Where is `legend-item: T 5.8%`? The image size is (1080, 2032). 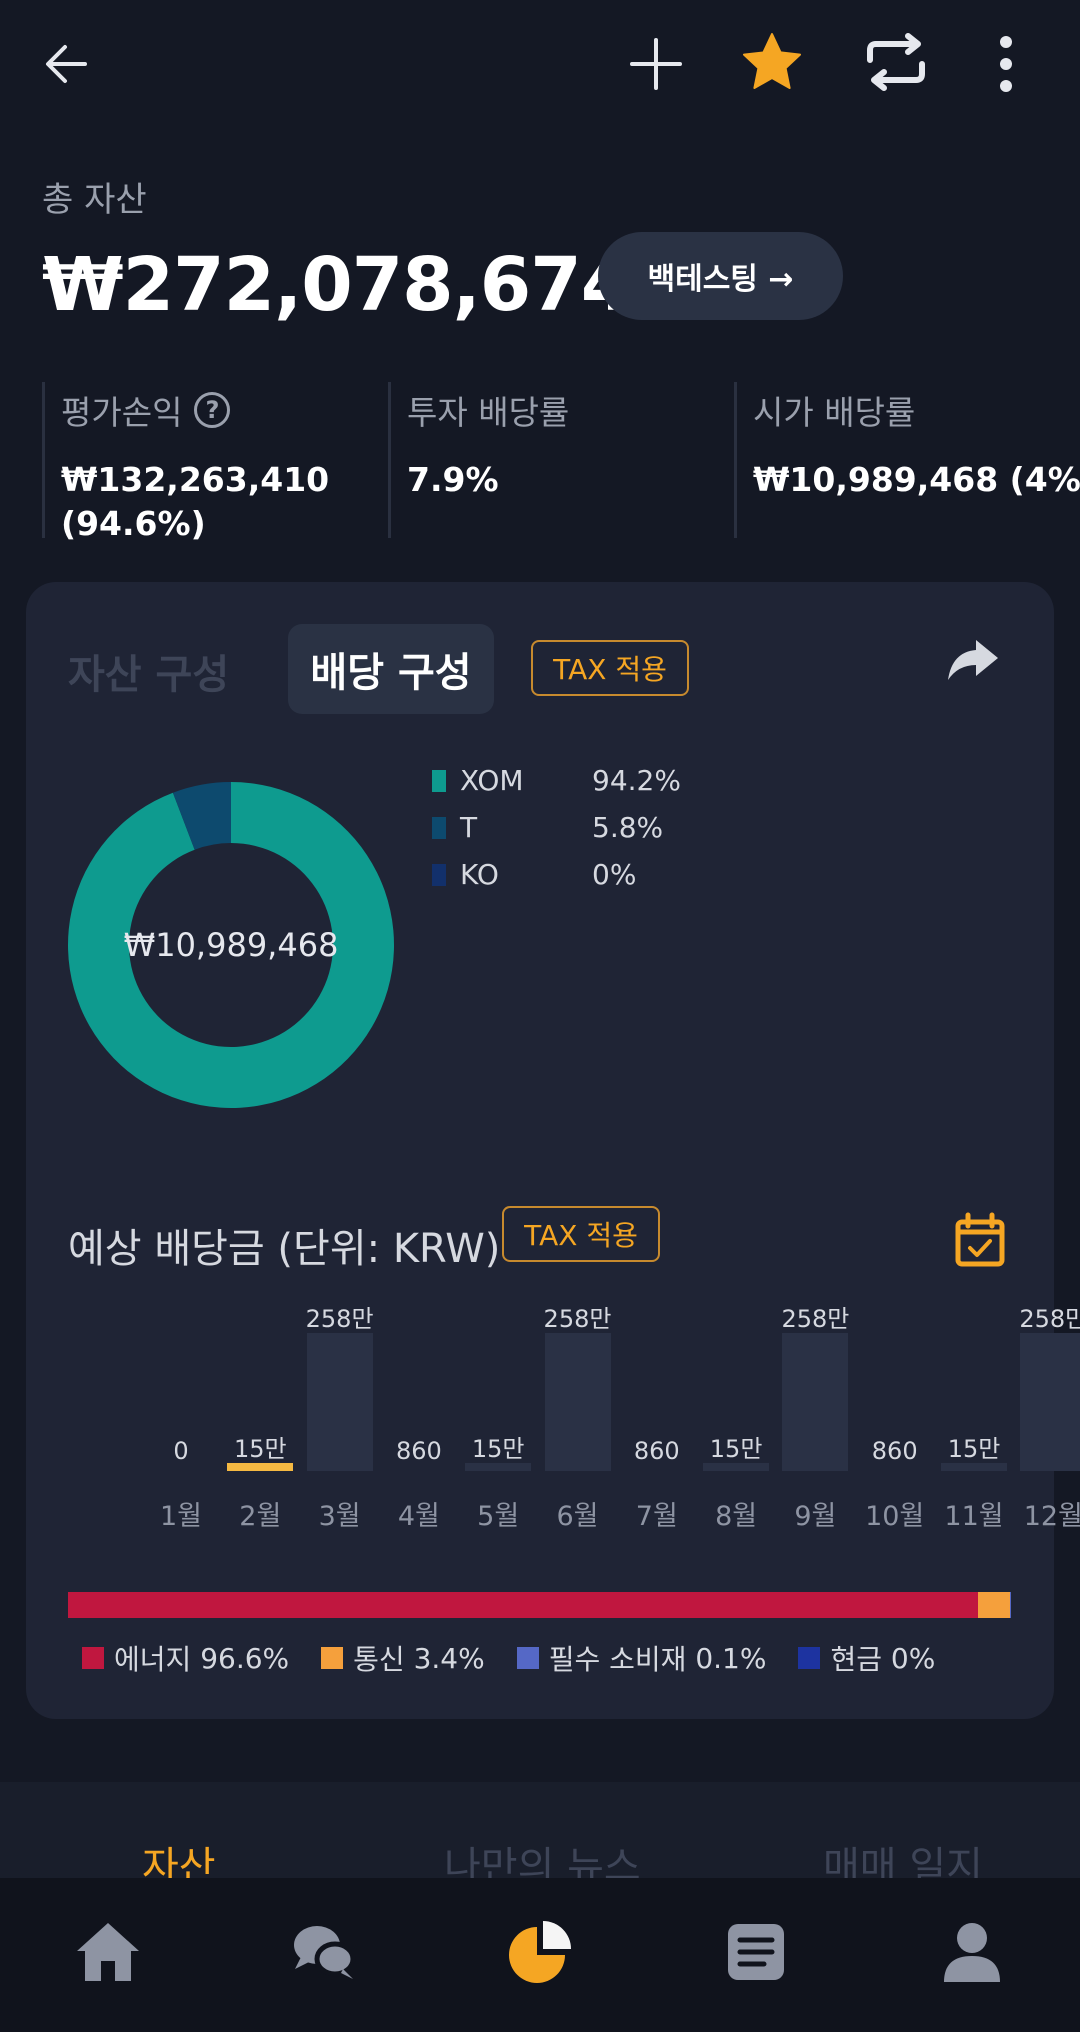
legend-item: T 5.8% is located at coordinates (547, 827).